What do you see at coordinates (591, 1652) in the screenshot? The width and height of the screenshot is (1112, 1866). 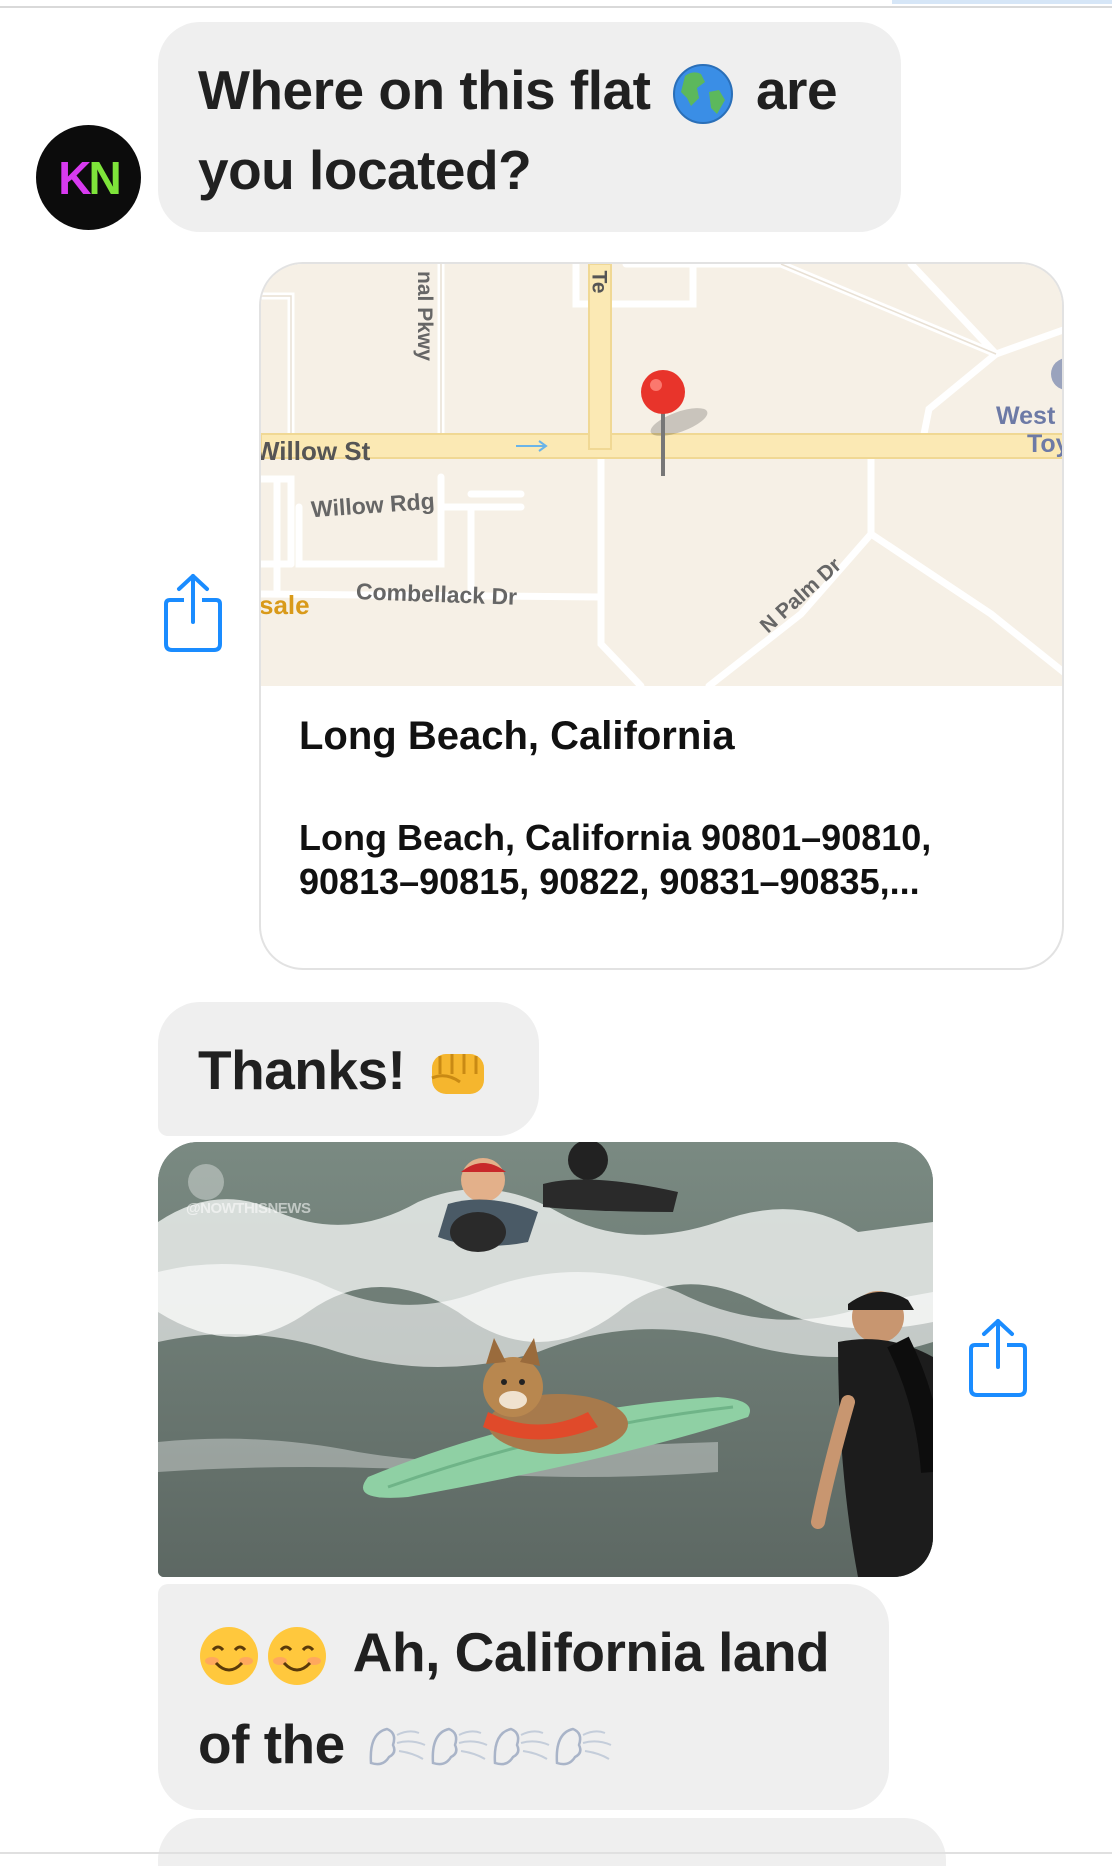 I see `message-text-reply-line1: Ah, California land` at bounding box center [591, 1652].